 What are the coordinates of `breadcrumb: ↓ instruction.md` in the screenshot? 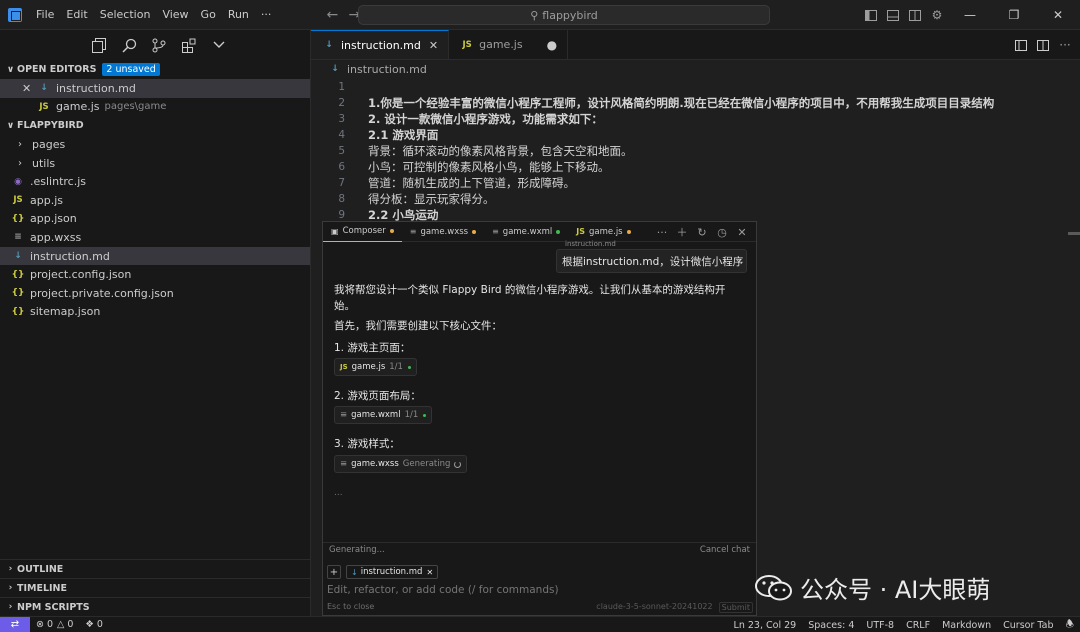 It's located at (695, 69).